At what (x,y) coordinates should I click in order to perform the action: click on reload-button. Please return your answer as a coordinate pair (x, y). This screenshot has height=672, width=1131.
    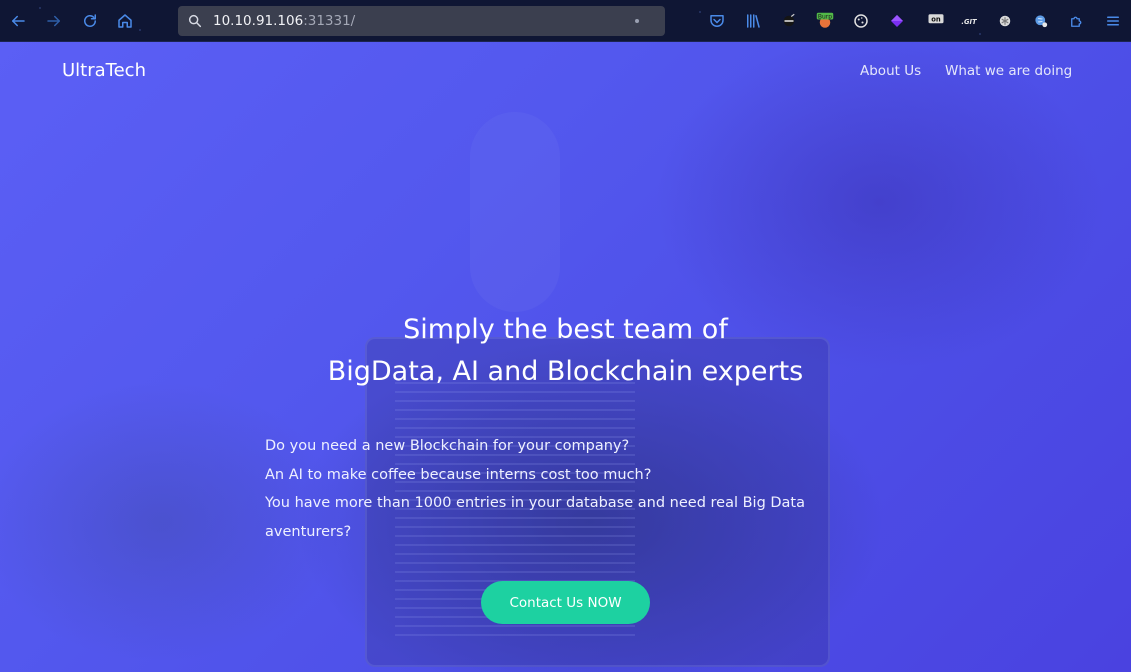
    Looking at the image, I should click on (90, 21).